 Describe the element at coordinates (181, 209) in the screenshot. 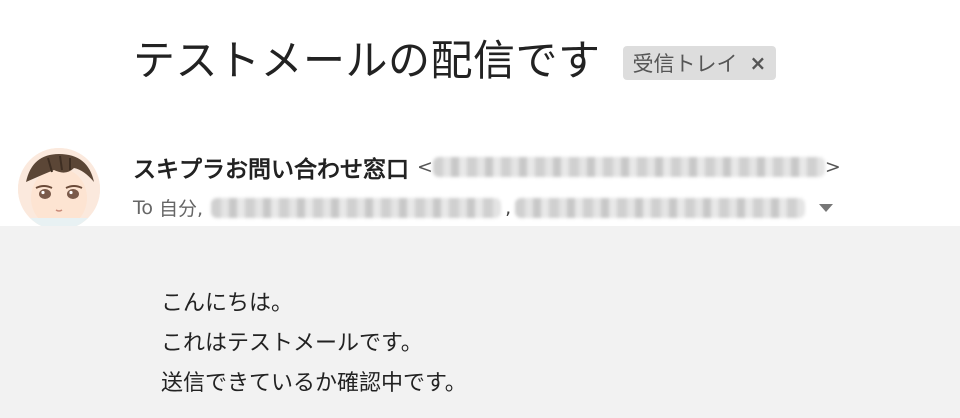

I see `recipient-self: 自分,` at that location.